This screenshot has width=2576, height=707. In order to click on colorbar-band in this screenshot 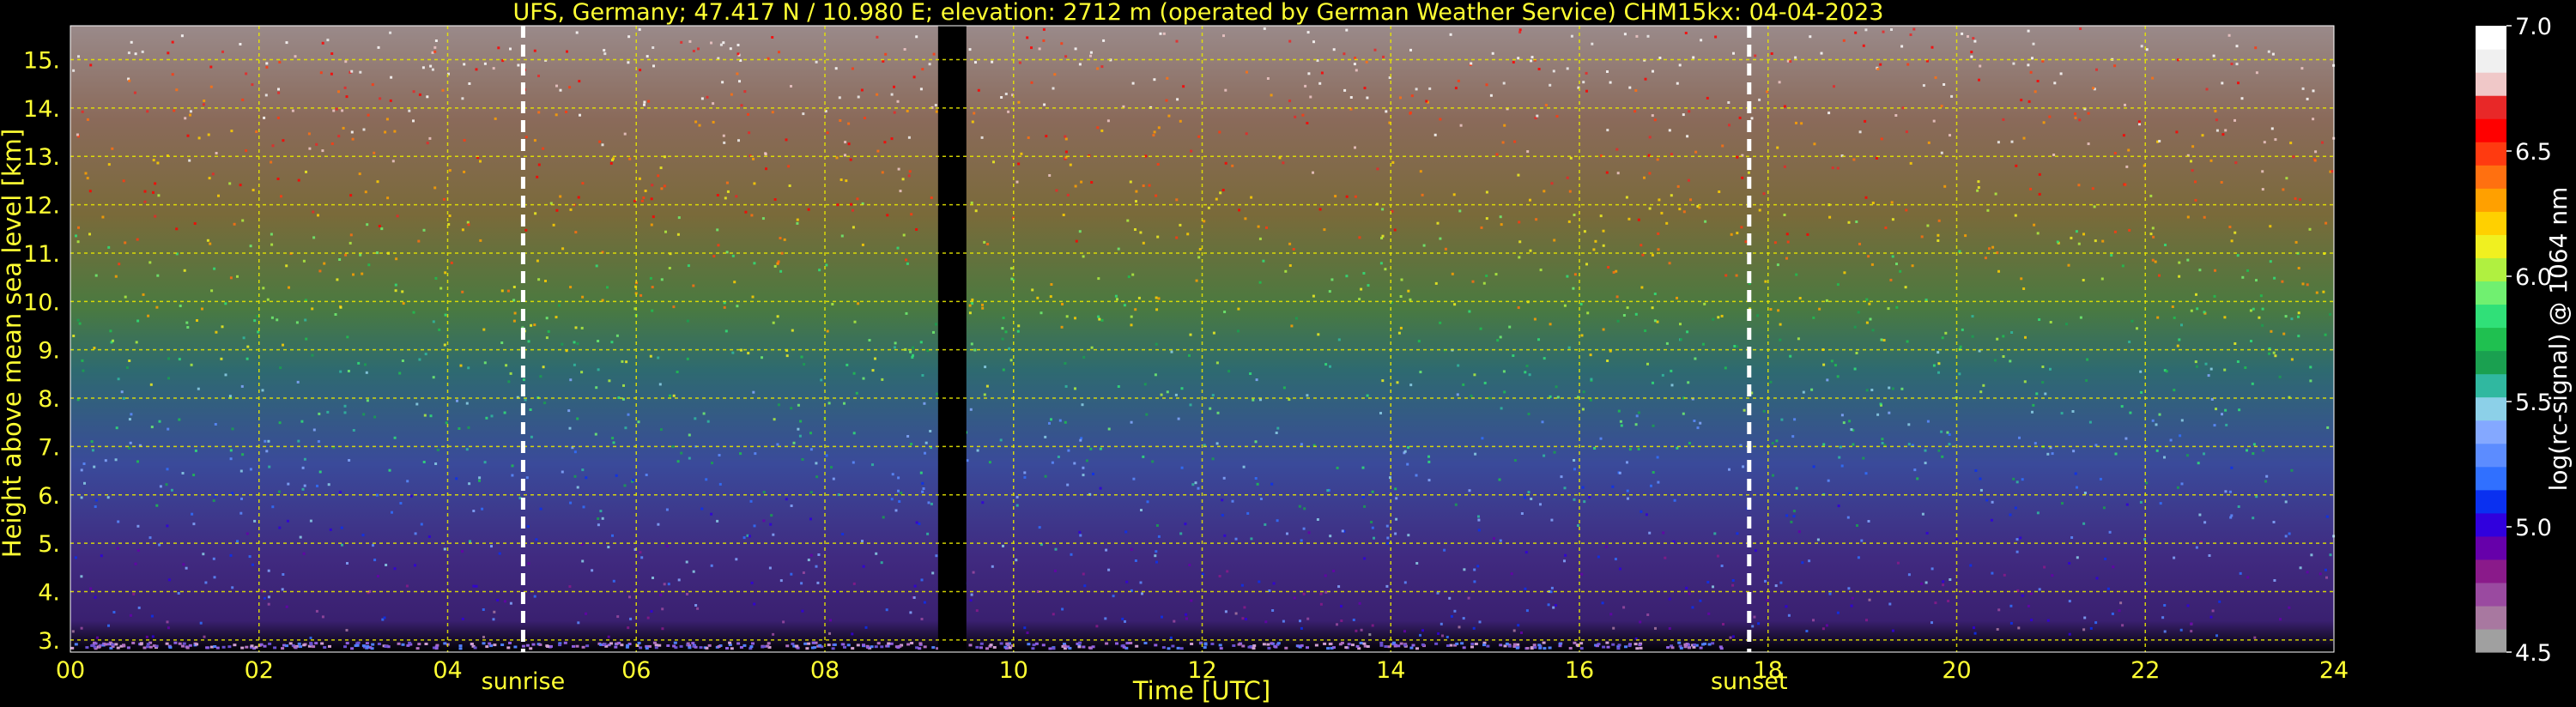, I will do `click(2491, 293)`.